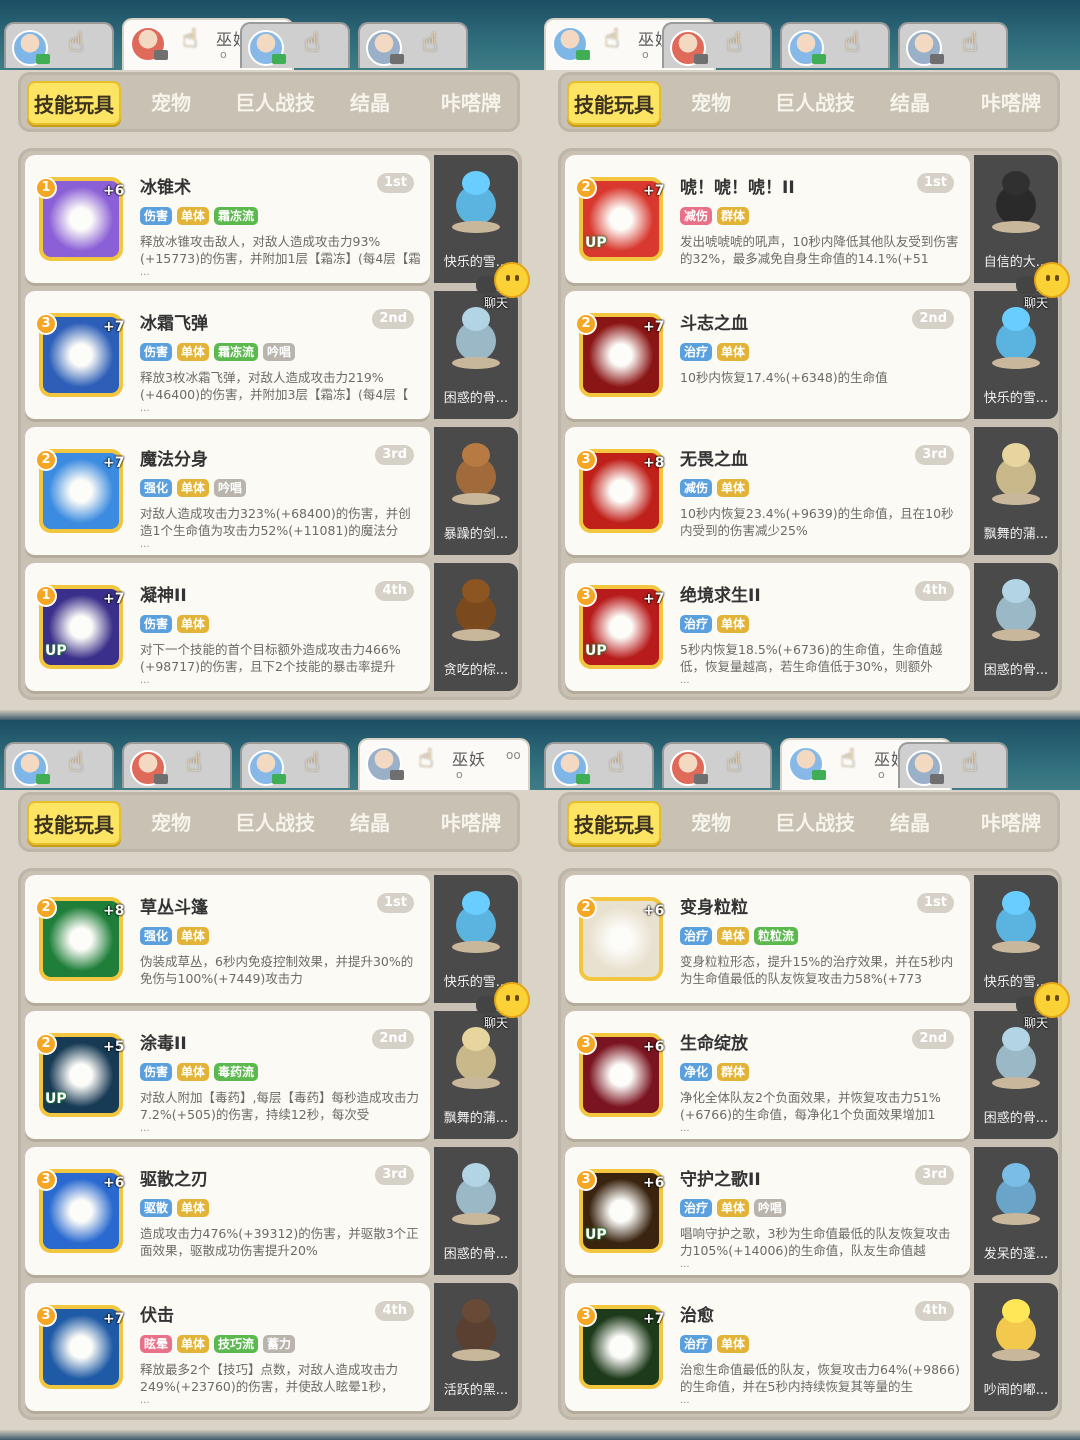 This screenshot has width=1080, height=1440. I want to click on skill-tag: 驱散, so click(156, 1208).